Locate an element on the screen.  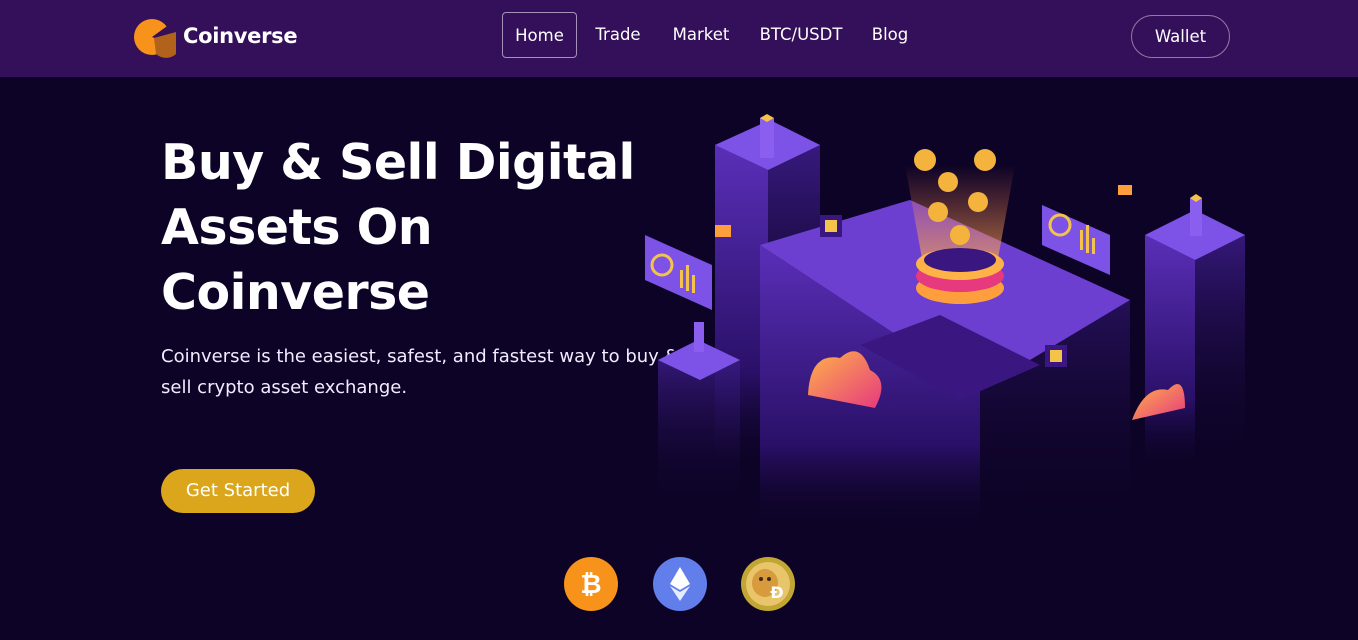
nav-blog: Blog is located at coordinates (890, 35).